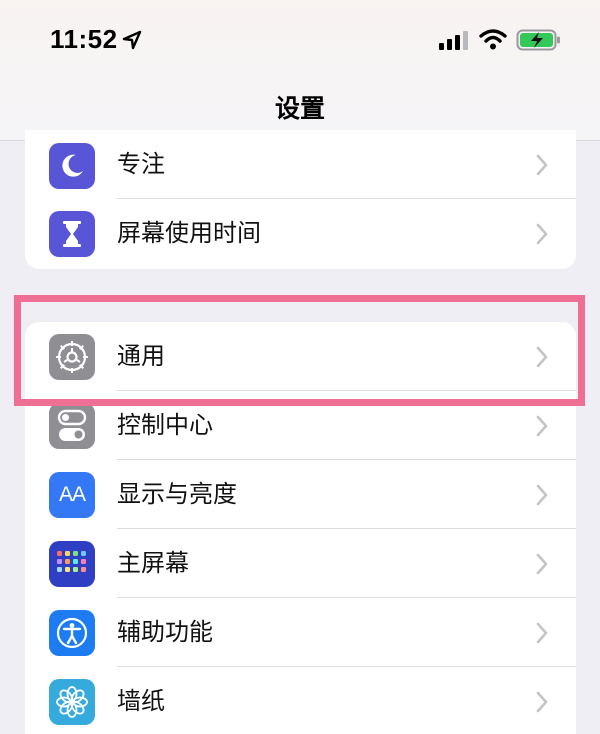 This screenshot has height=734, width=600. I want to click on cellular-signal-icon, so click(453, 40).